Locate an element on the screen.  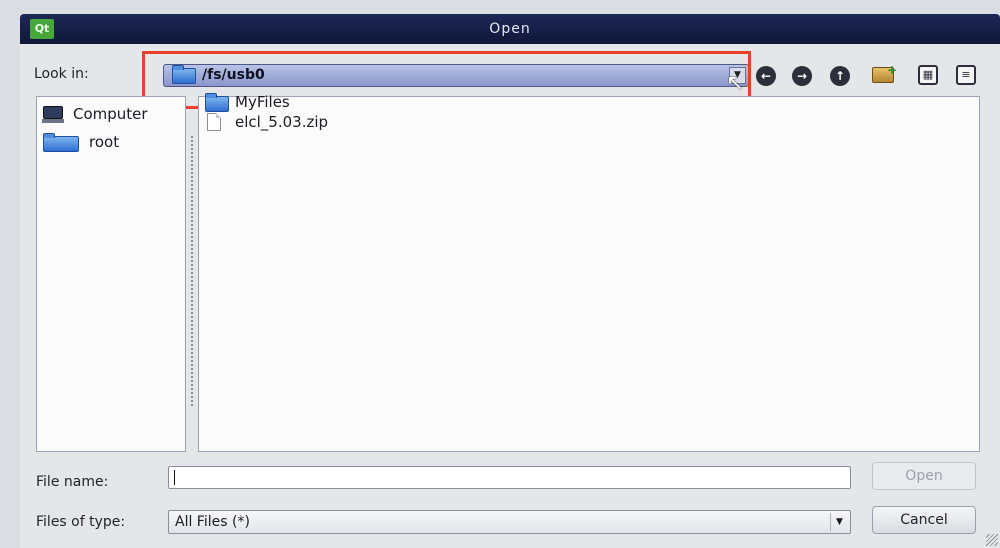
file-name-label: File name: is located at coordinates (72, 482).